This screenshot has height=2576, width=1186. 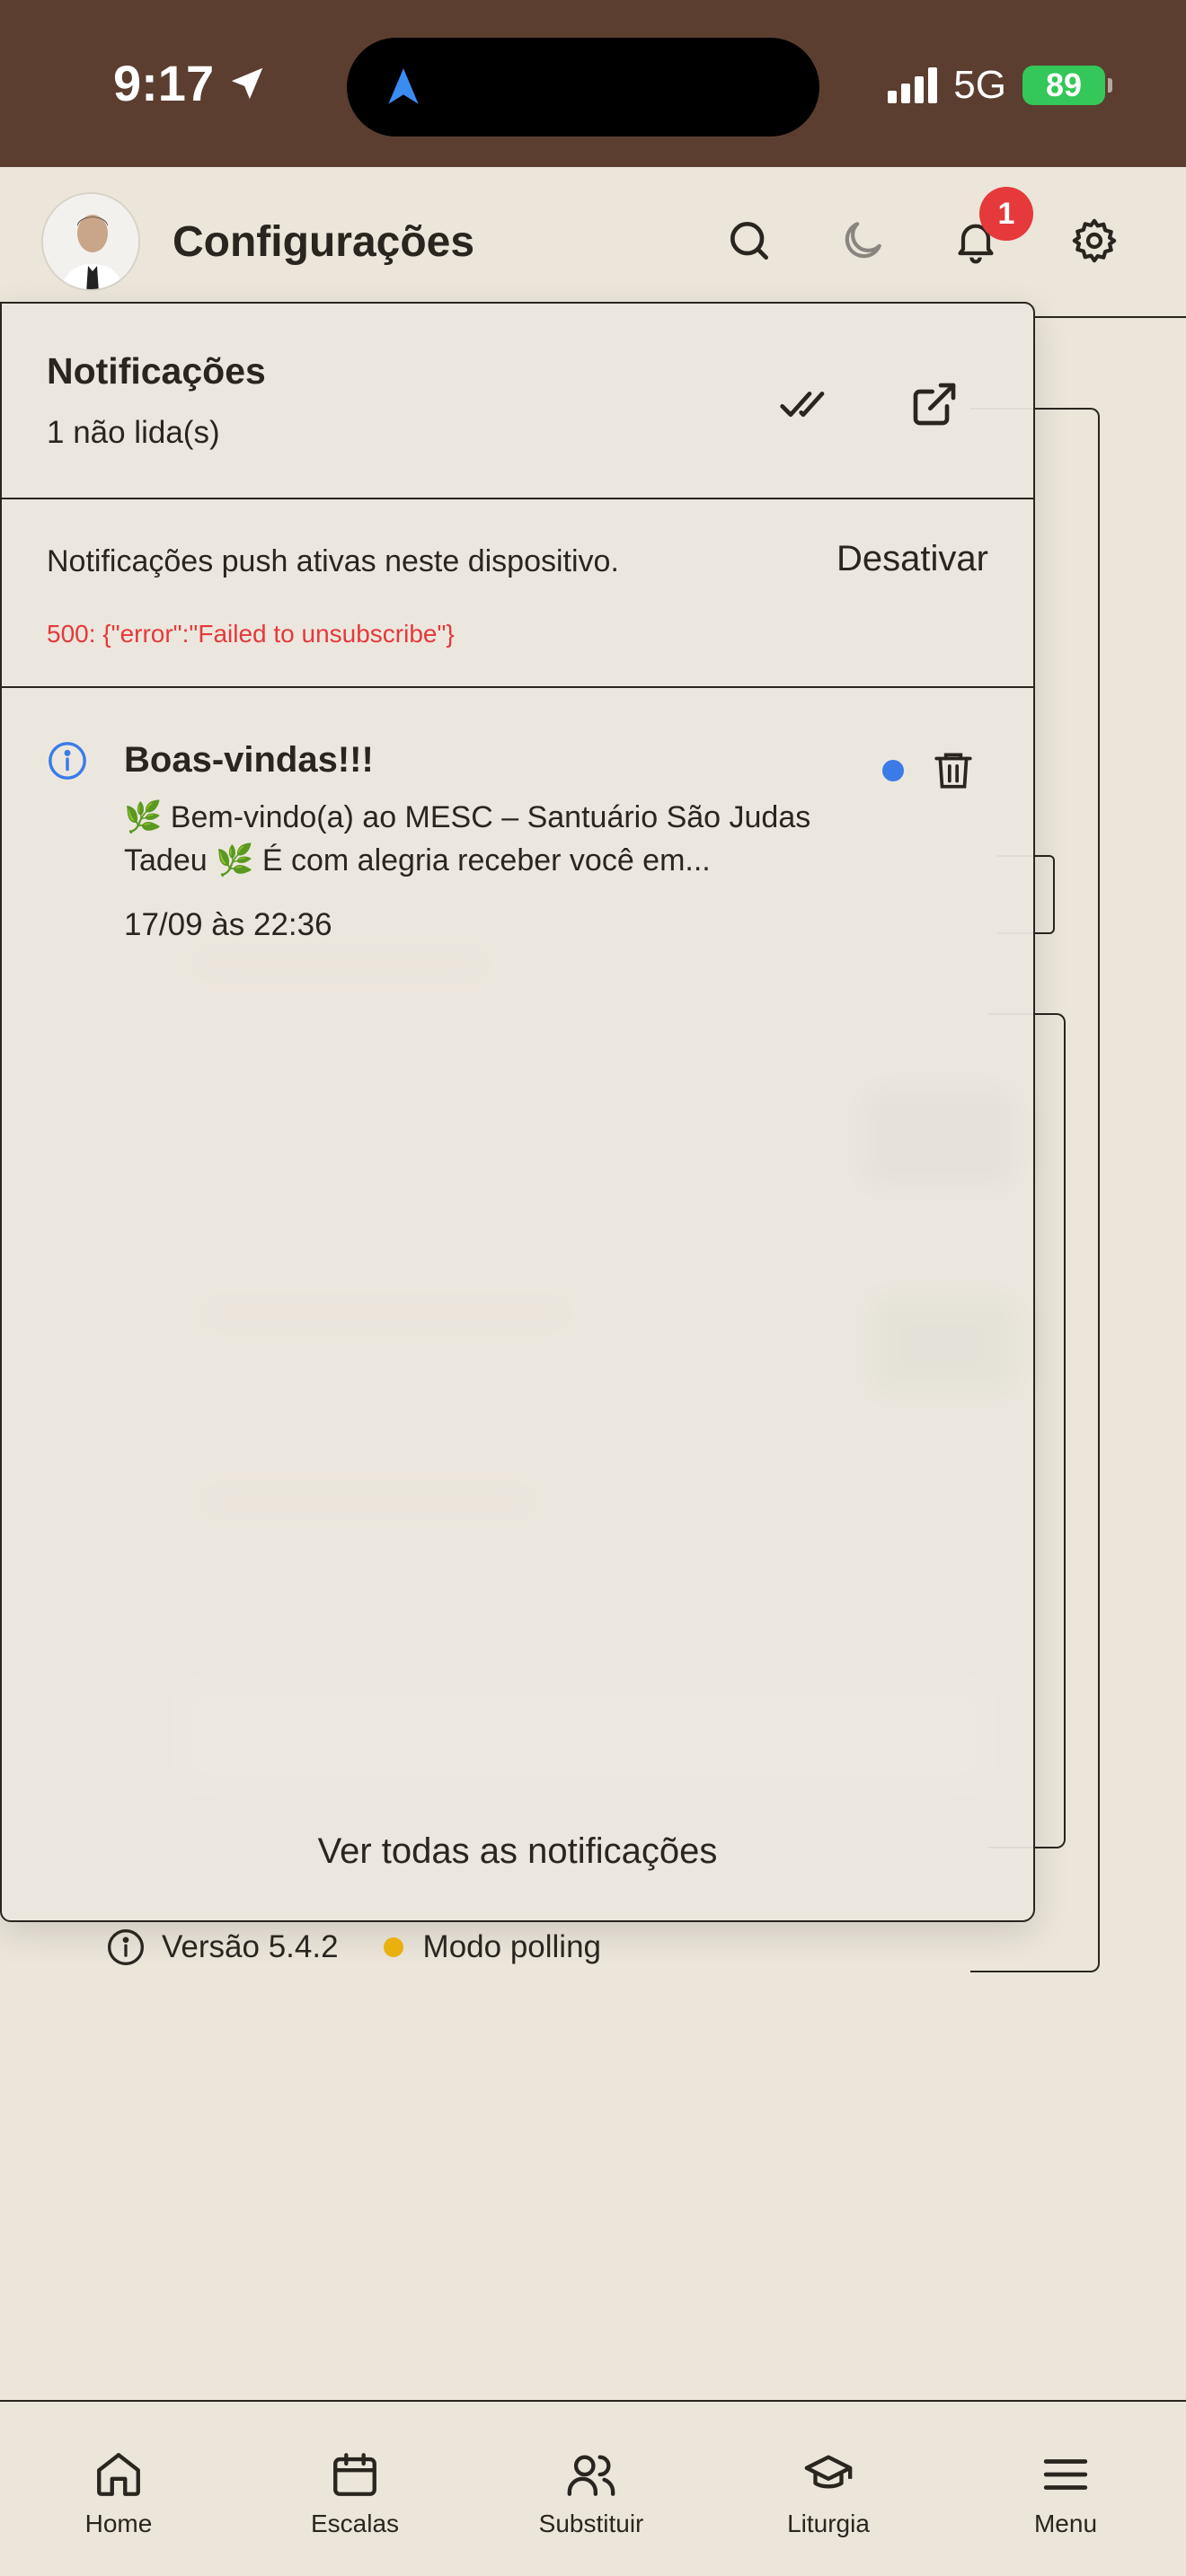 I want to click on gear-icon, so click(x=1094, y=241).